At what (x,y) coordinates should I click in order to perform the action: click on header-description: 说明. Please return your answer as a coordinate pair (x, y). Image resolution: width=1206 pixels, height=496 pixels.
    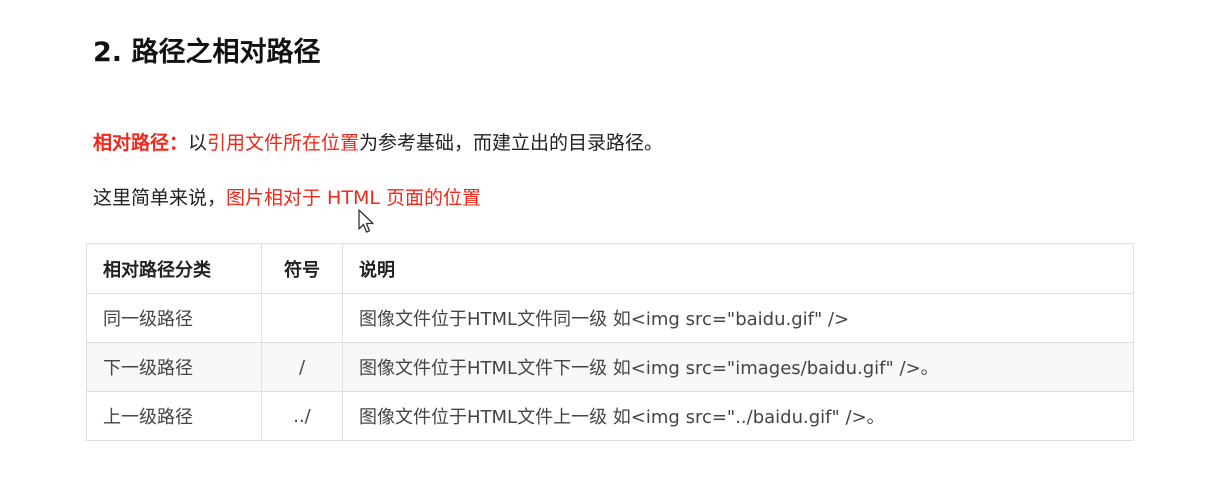
    Looking at the image, I should click on (738, 268).